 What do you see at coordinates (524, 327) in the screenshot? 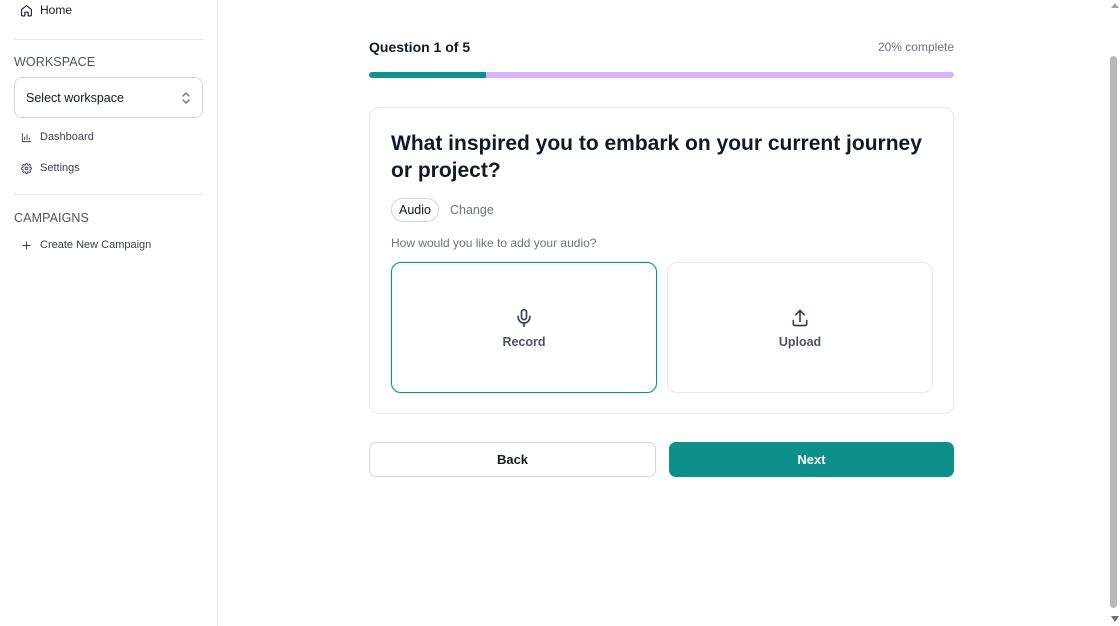
I see `record-option: Record` at bounding box center [524, 327].